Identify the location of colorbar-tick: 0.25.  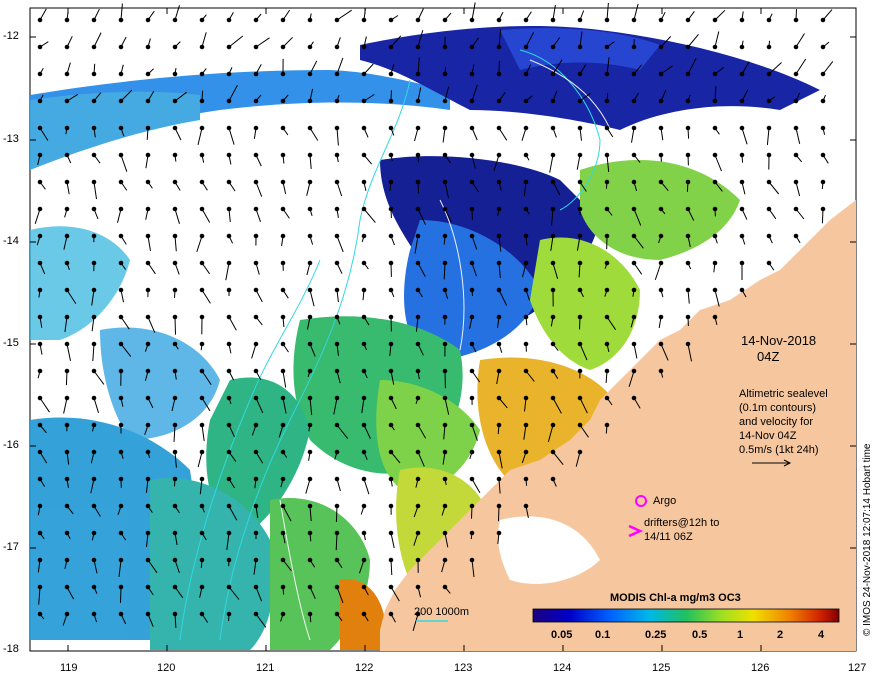
(656, 635).